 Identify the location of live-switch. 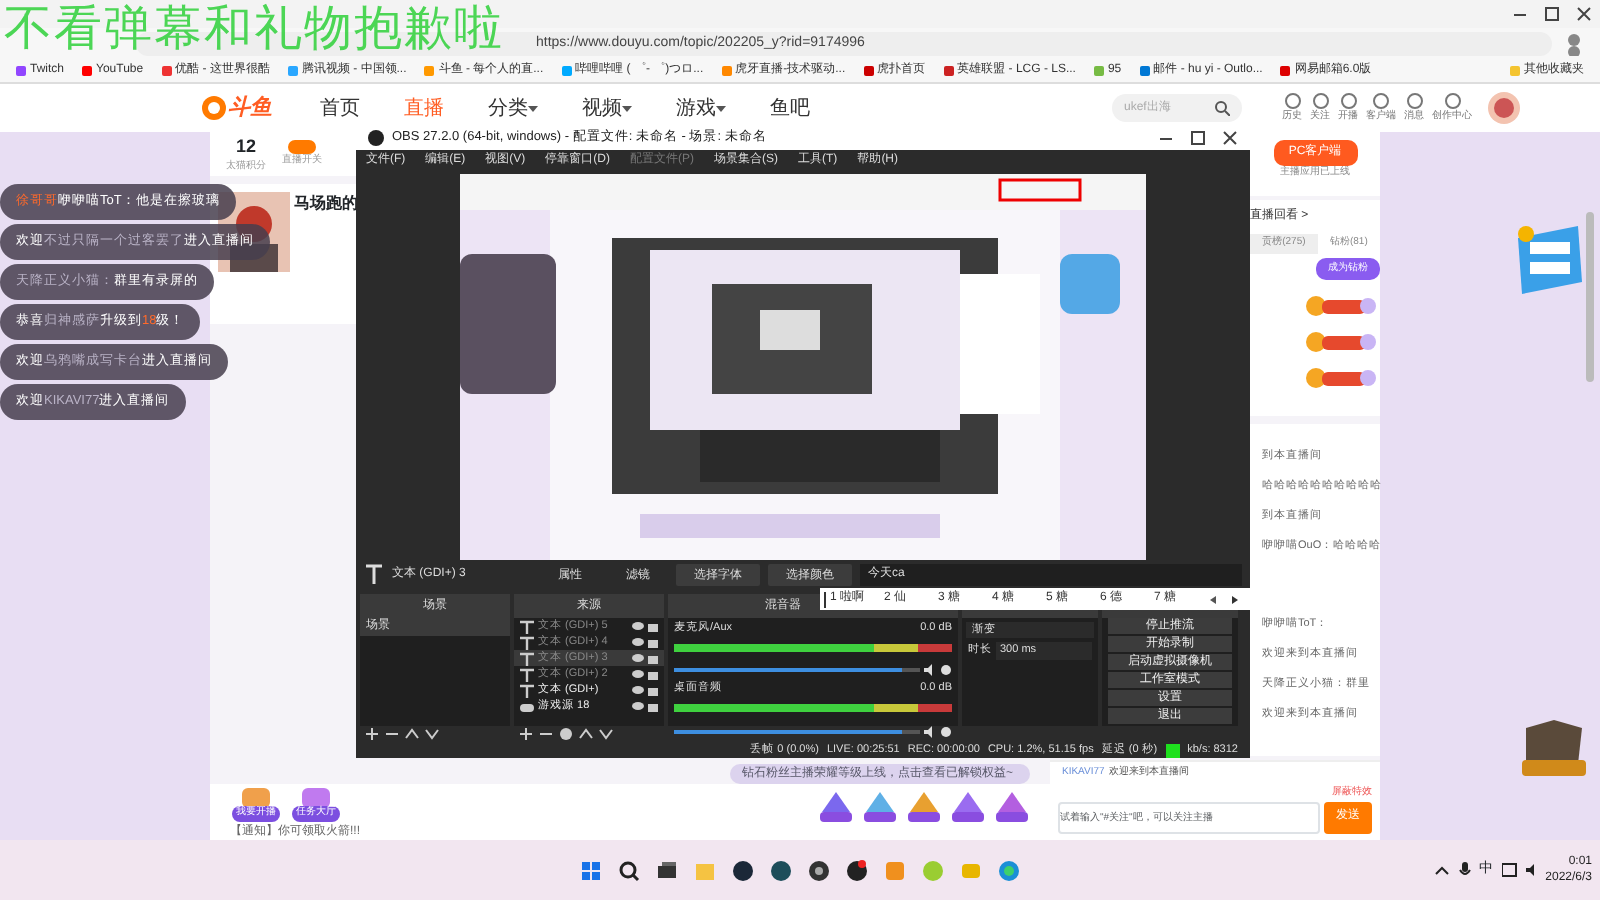
(302, 146).